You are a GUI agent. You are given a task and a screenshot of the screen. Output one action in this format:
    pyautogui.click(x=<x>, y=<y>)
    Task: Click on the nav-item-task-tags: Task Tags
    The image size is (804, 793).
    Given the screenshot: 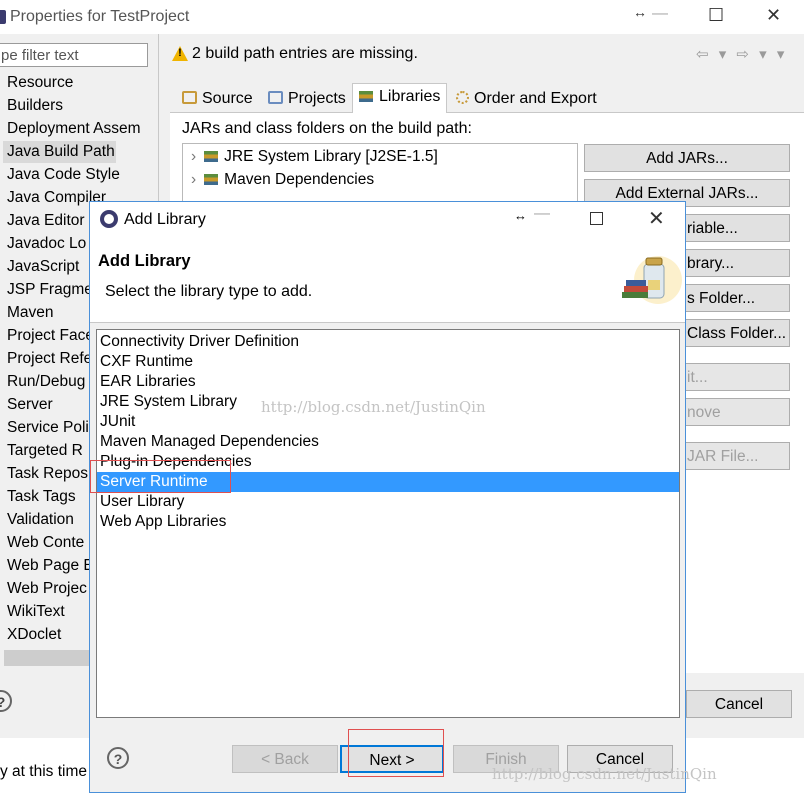 What is the action you would take?
    pyautogui.click(x=41, y=497)
    